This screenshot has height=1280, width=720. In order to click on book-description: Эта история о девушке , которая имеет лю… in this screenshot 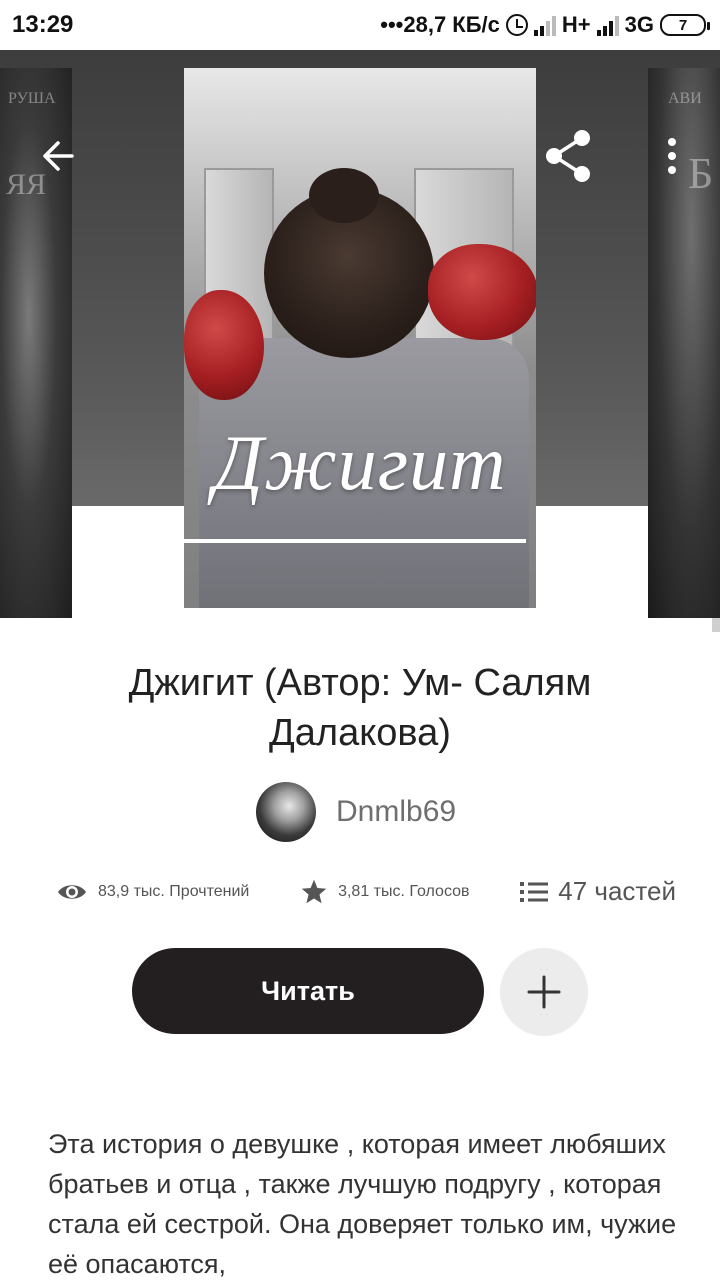, I will do `click(362, 1204)`.